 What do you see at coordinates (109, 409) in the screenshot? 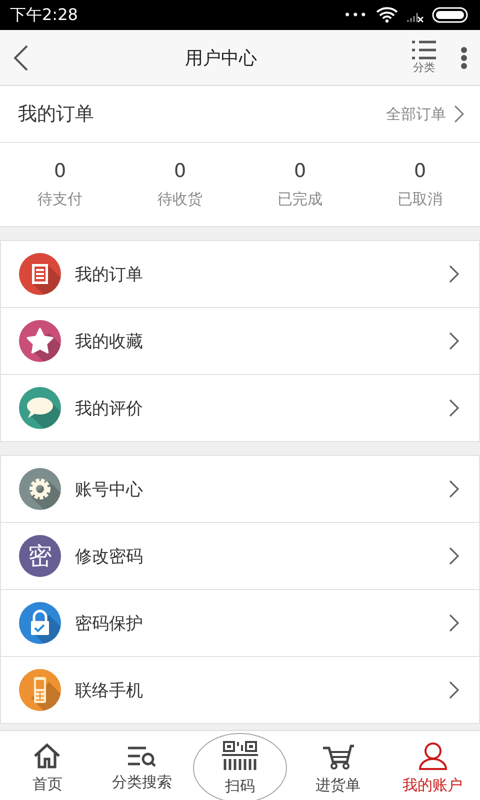
I see `menu-label: 我的评价` at bounding box center [109, 409].